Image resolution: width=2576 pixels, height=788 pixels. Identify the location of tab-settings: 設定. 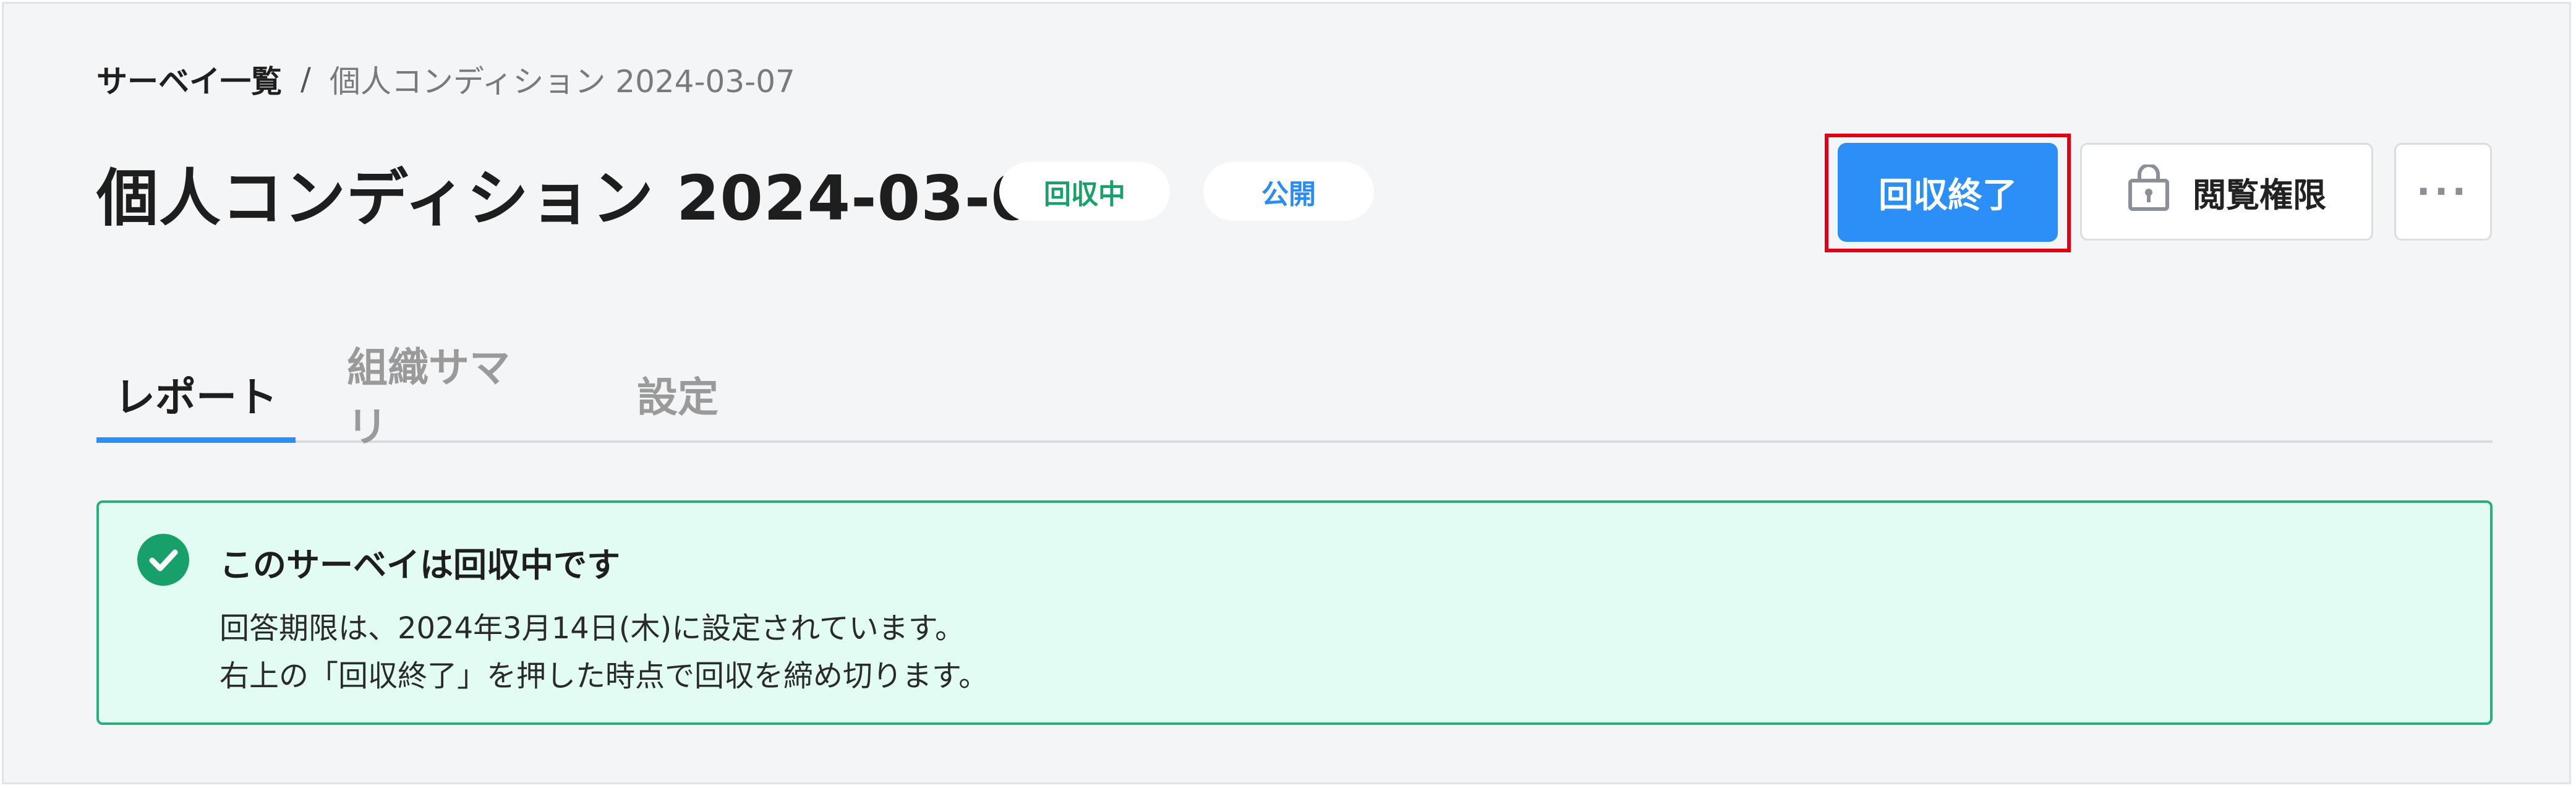
(677, 393).